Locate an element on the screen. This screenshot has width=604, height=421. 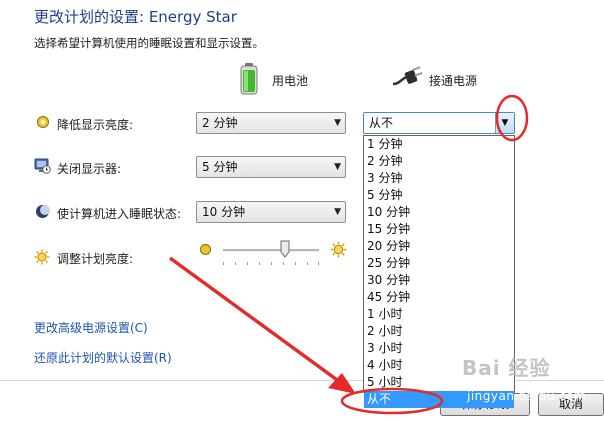
sun-brightness-icon is located at coordinates (42, 257).